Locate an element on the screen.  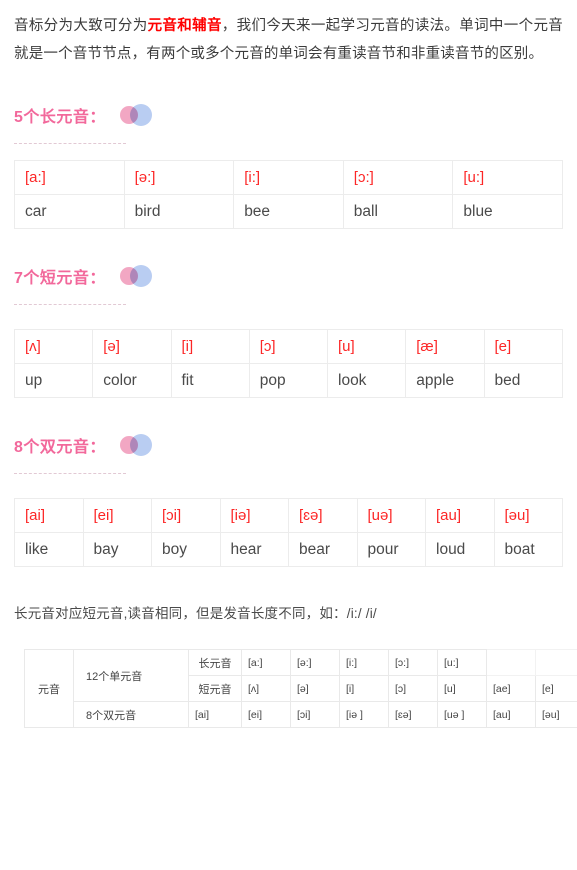
phonetic-symbol-cell: [ʌ] is located at coordinates (53, 346).